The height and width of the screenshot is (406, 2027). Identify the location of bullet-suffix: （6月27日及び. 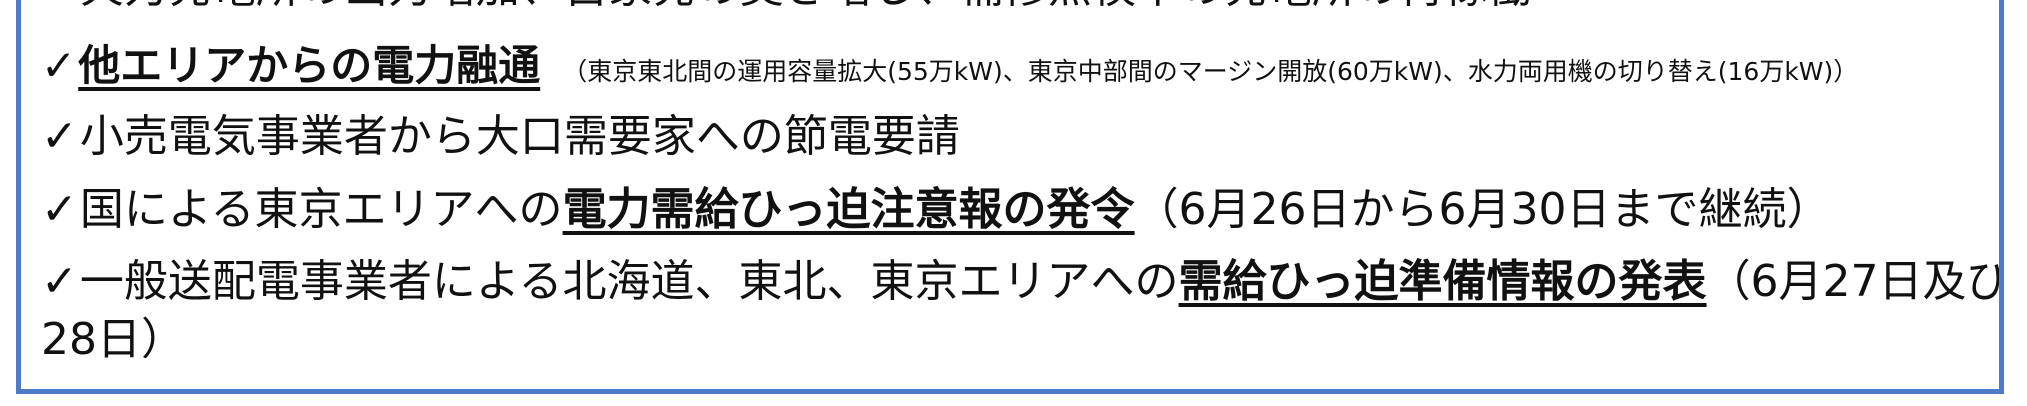
(1855, 281).